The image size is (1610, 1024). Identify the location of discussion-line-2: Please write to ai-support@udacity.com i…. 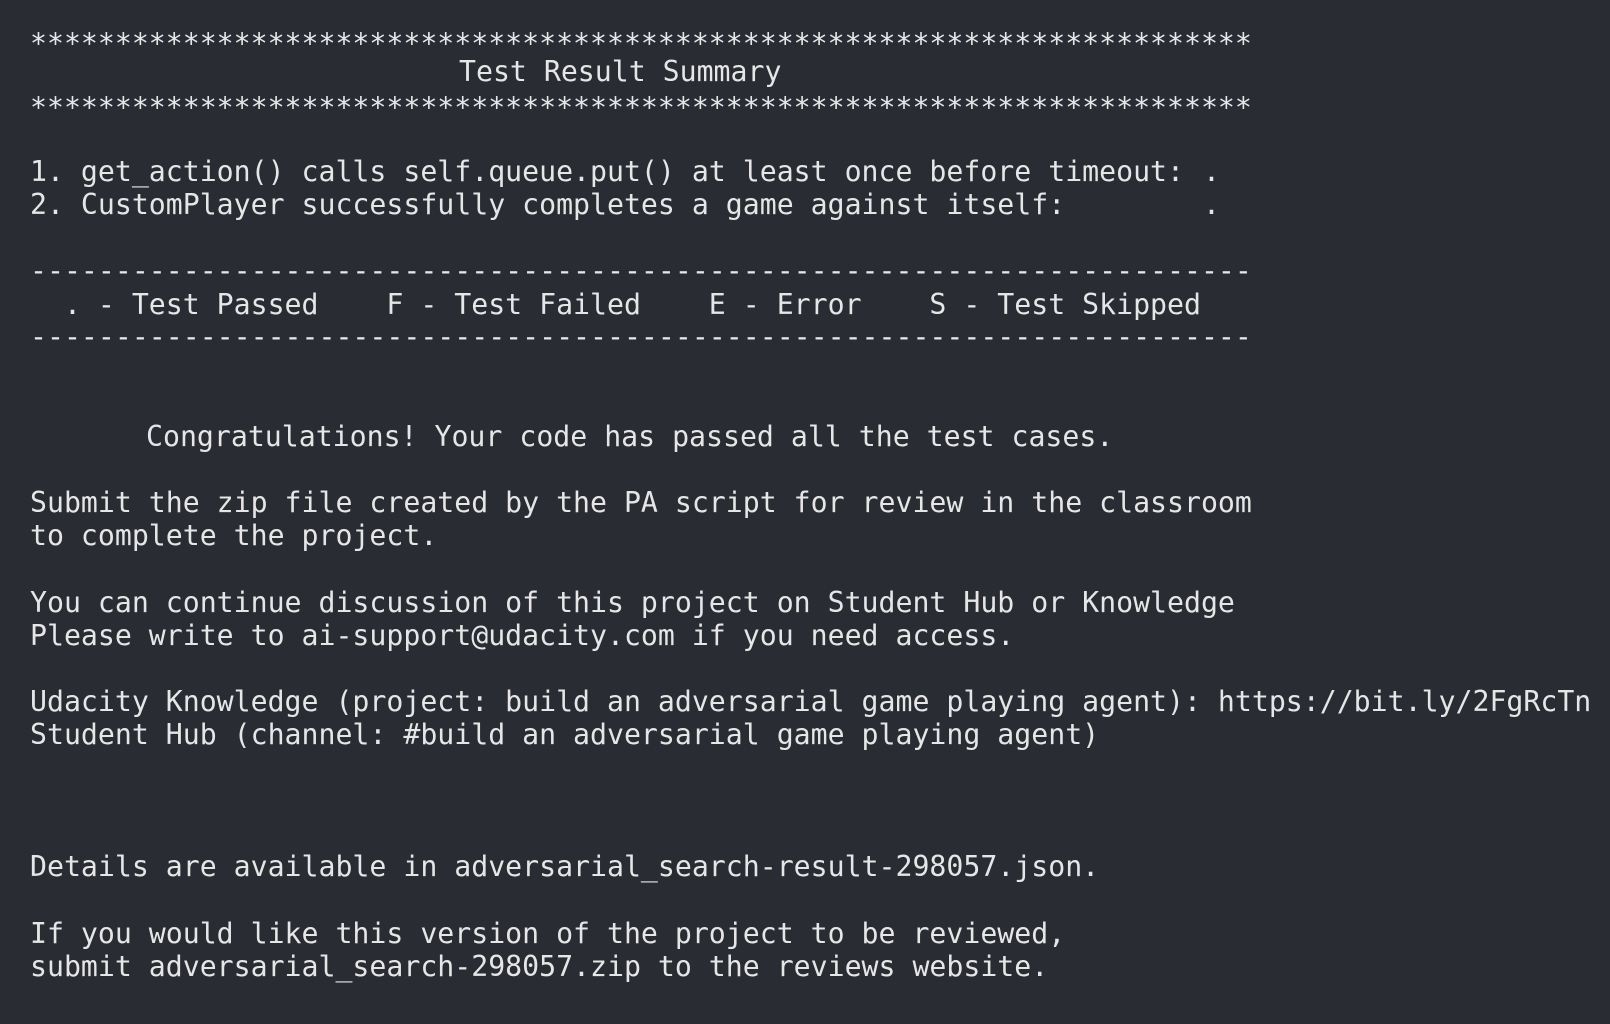
(522, 635).